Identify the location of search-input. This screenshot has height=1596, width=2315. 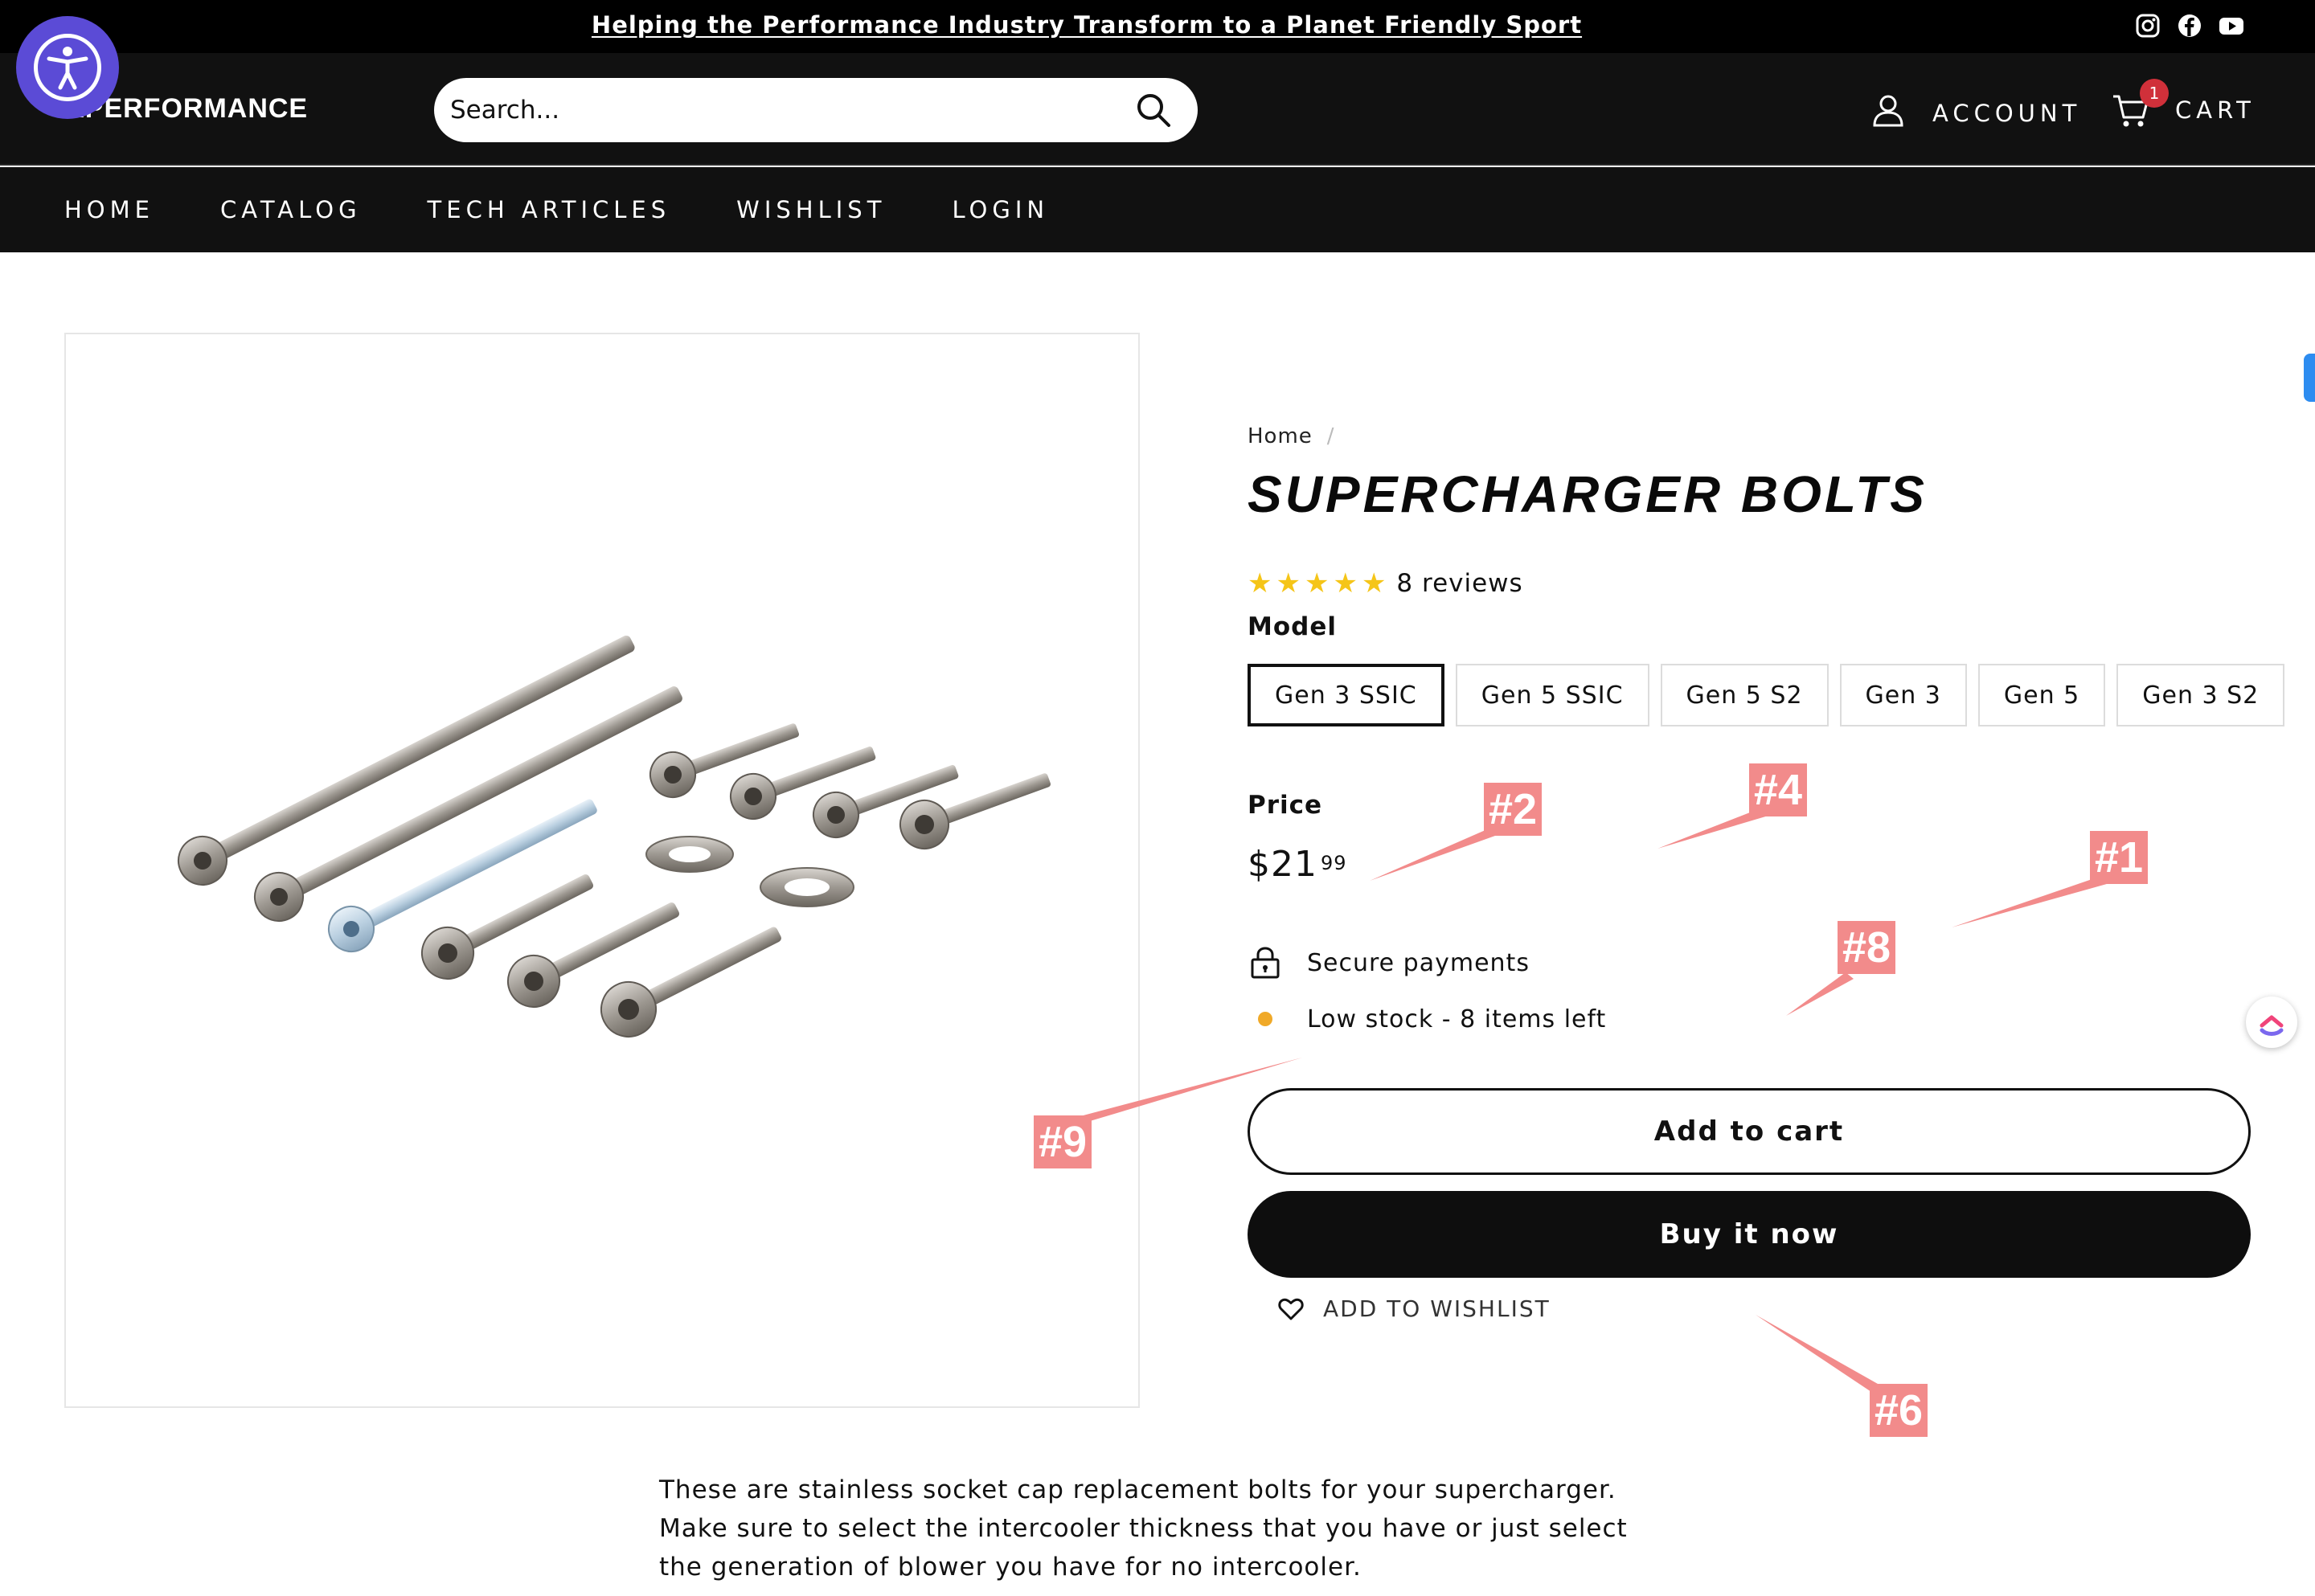
(779, 110).